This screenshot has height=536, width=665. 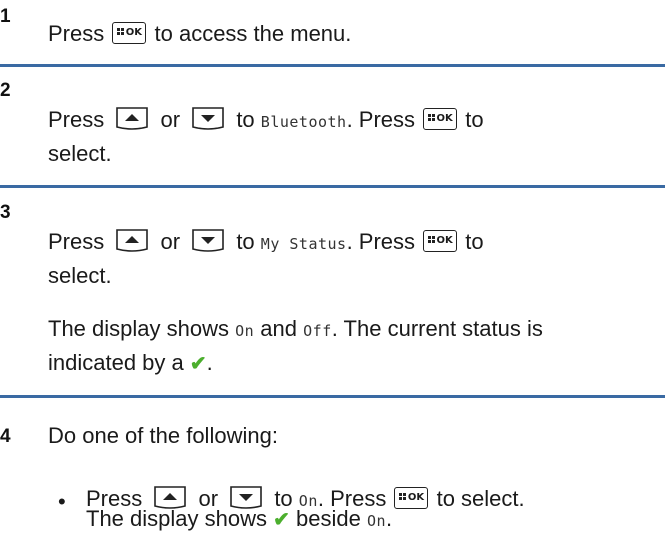 What do you see at coordinates (5, 90) in the screenshot?
I see `step-number-2: 2` at bounding box center [5, 90].